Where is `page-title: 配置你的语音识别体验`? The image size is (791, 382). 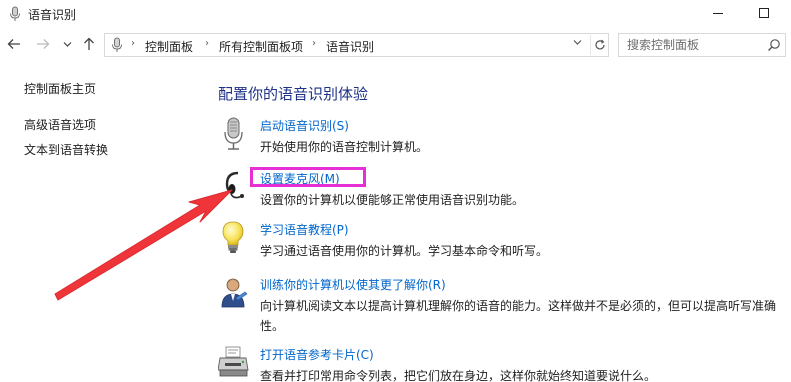
page-title: 配置你的语音识别体验 is located at coordinates (293, 94).